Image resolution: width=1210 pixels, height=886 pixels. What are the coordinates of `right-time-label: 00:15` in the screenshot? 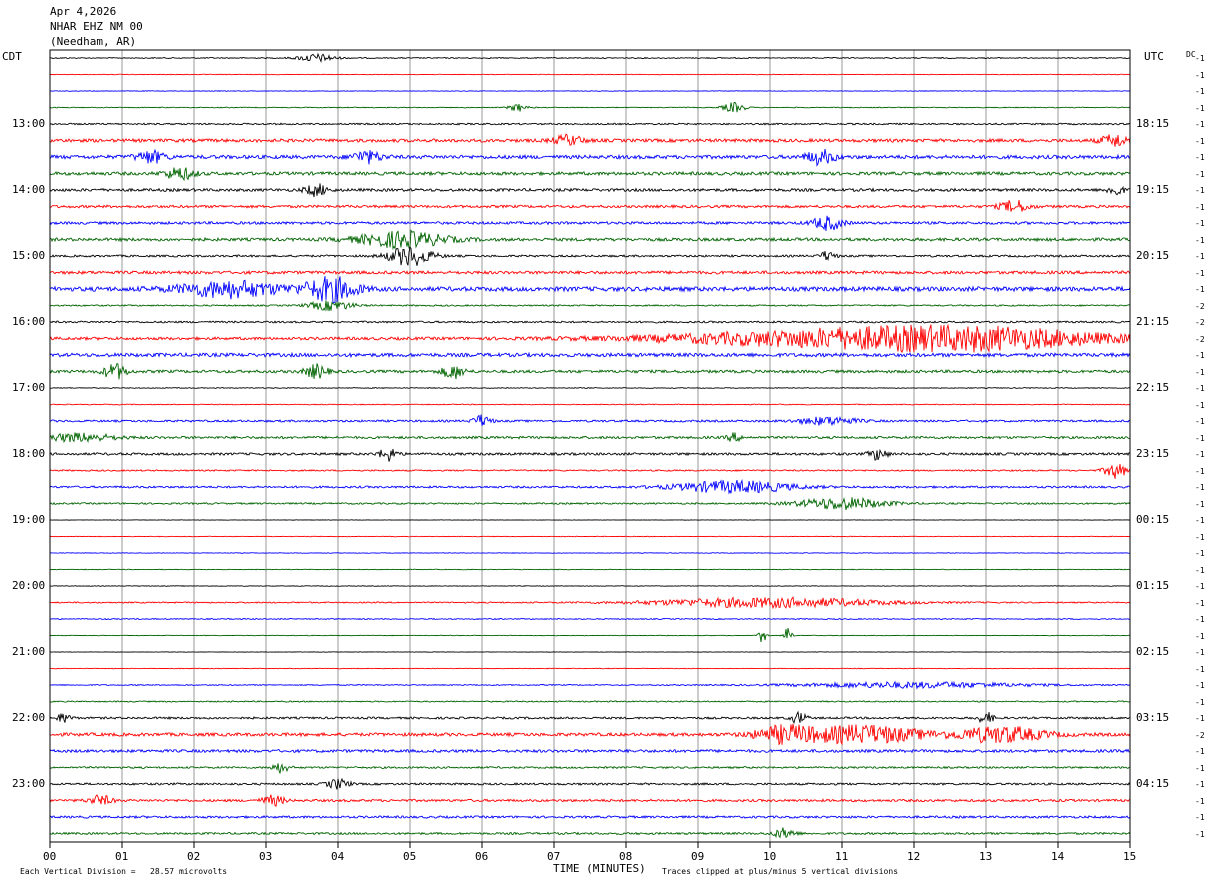 It's located at (1153, 519).